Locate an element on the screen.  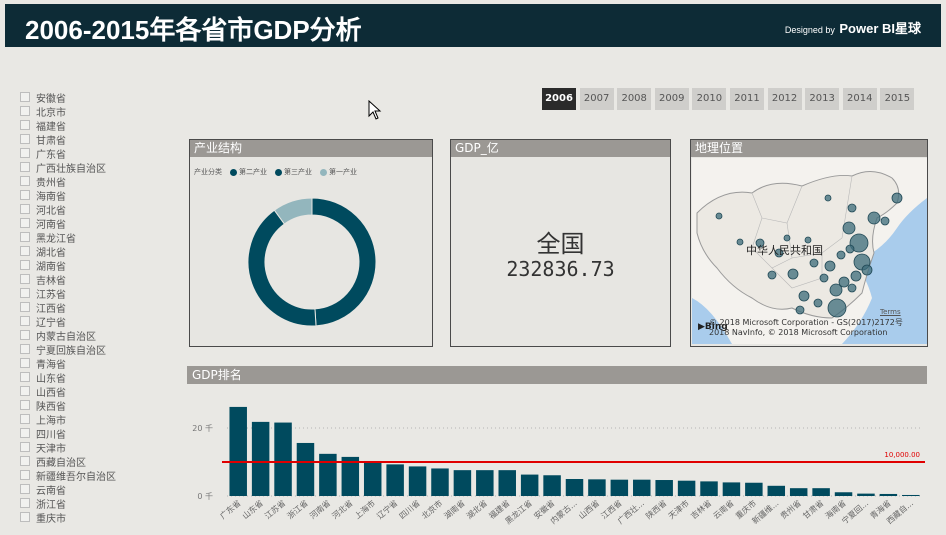
province-option: 福建省 is located at coordinates (90, 125).